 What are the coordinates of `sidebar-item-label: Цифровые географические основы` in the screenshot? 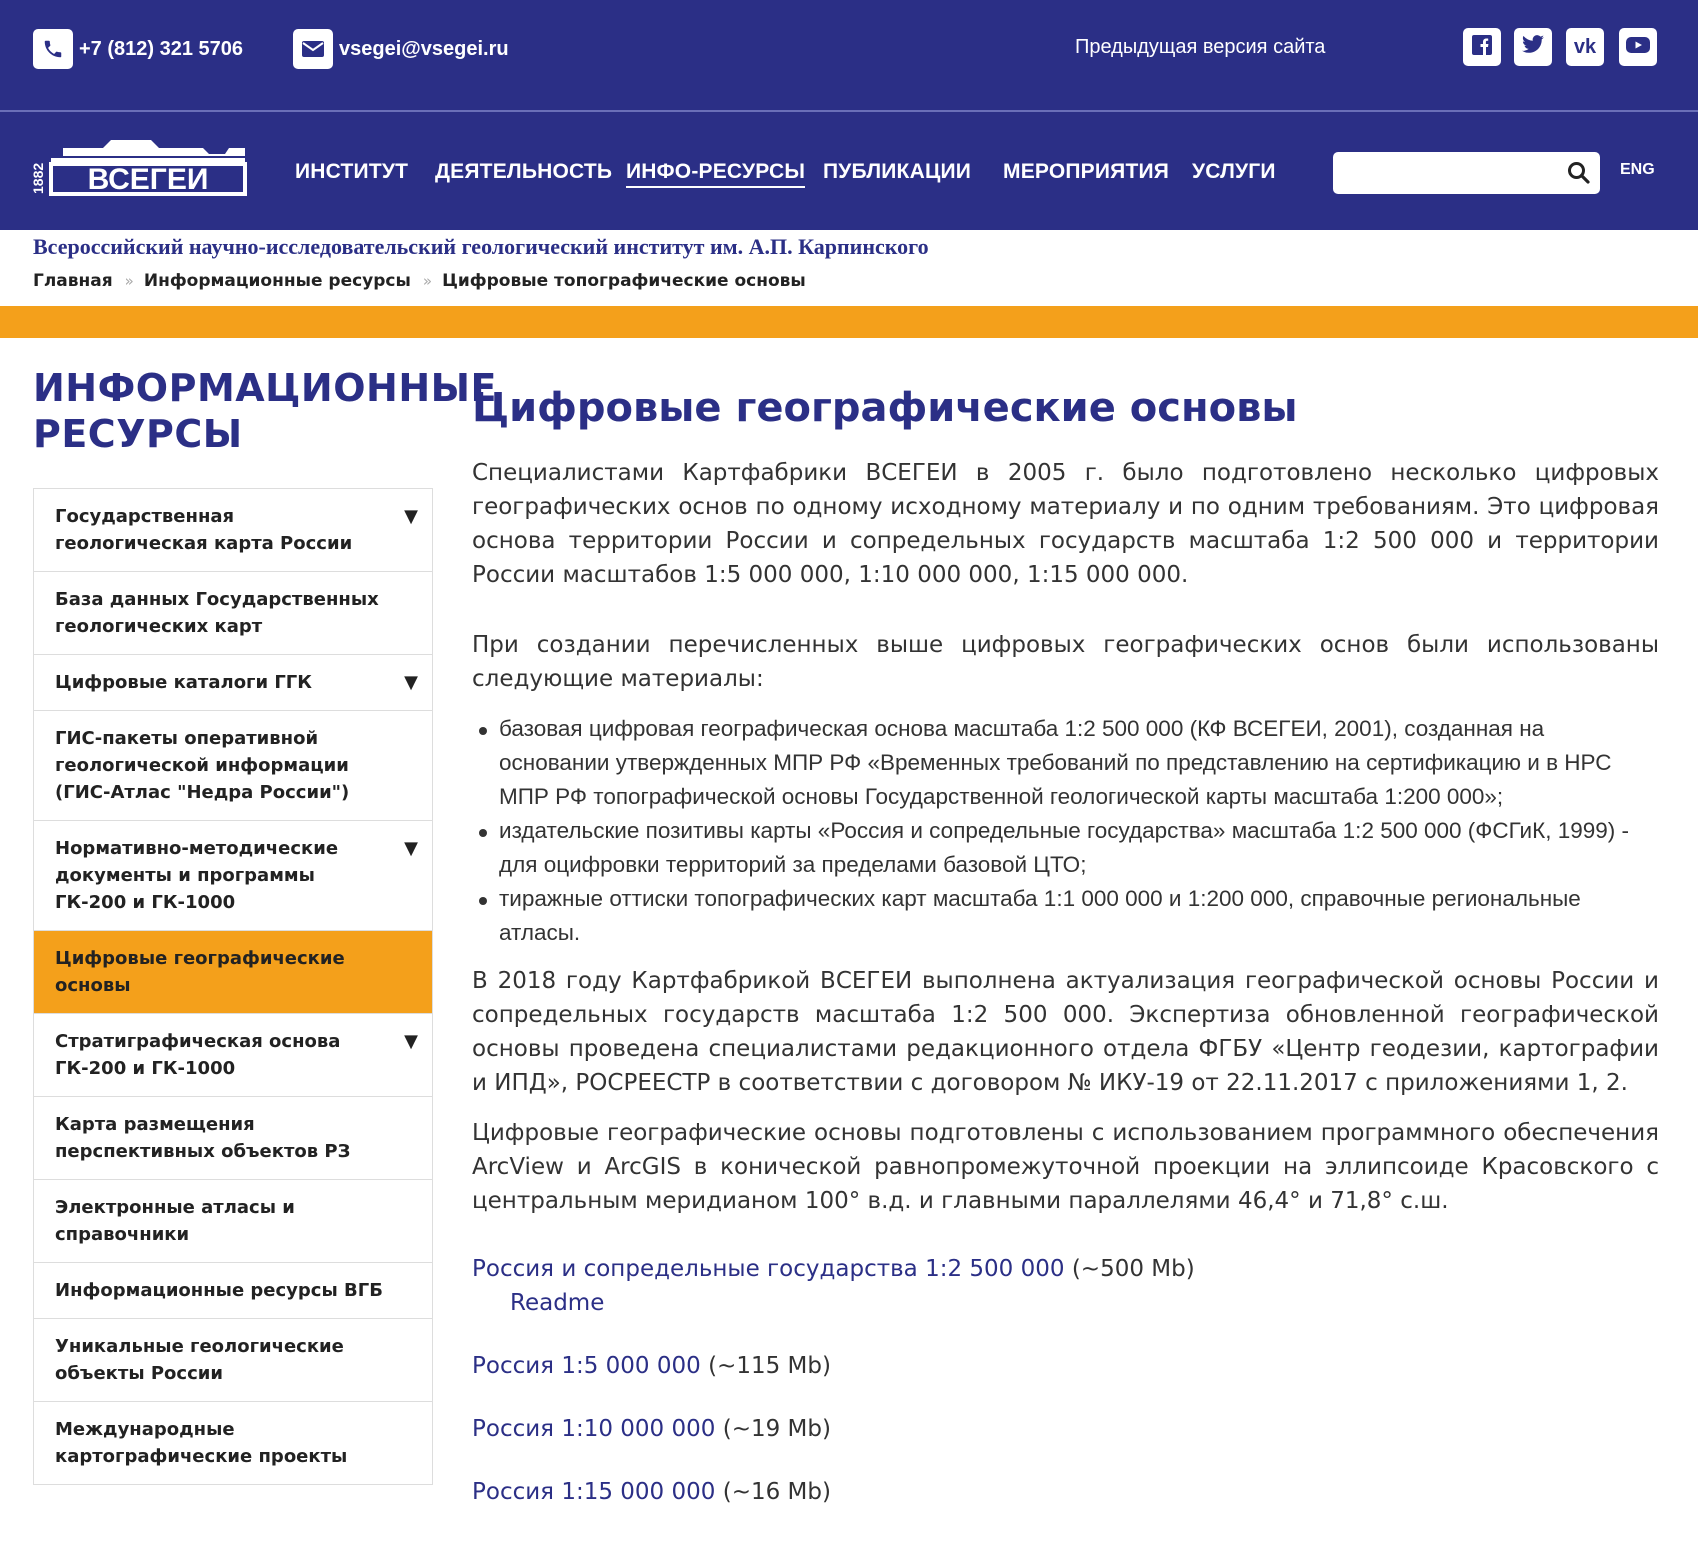 It's located at (200, 972).